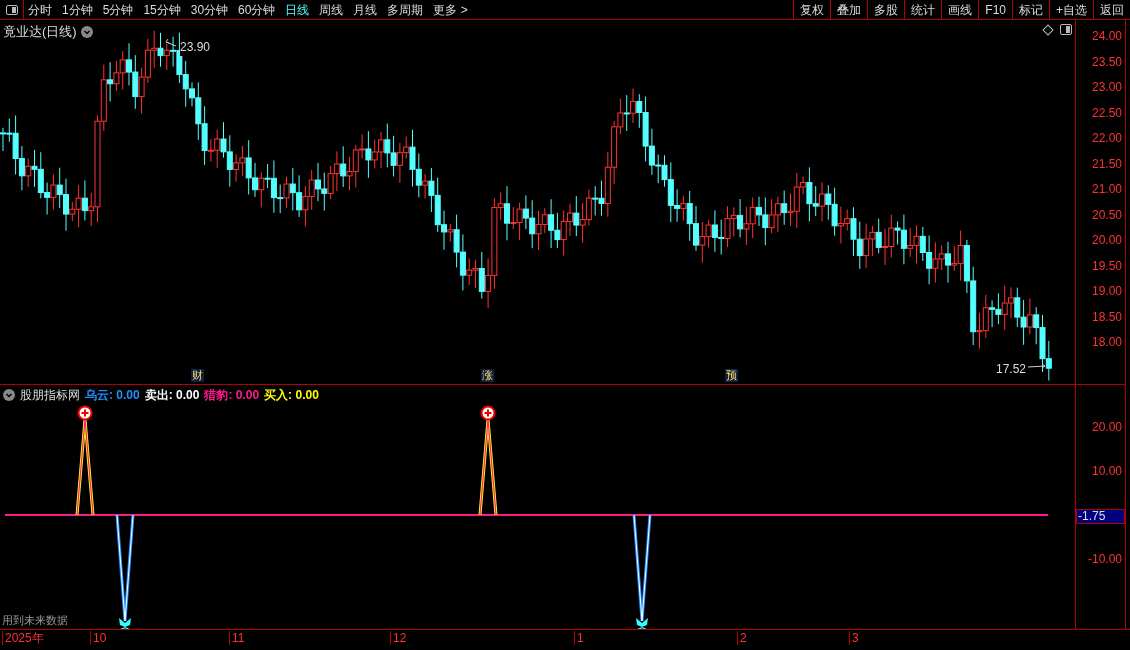 The height and width of the screenshot is (650, 1130). Describe the element at coordinates (960, 9) in the screenshot. I see `toolbar-button: 画线` at that location.